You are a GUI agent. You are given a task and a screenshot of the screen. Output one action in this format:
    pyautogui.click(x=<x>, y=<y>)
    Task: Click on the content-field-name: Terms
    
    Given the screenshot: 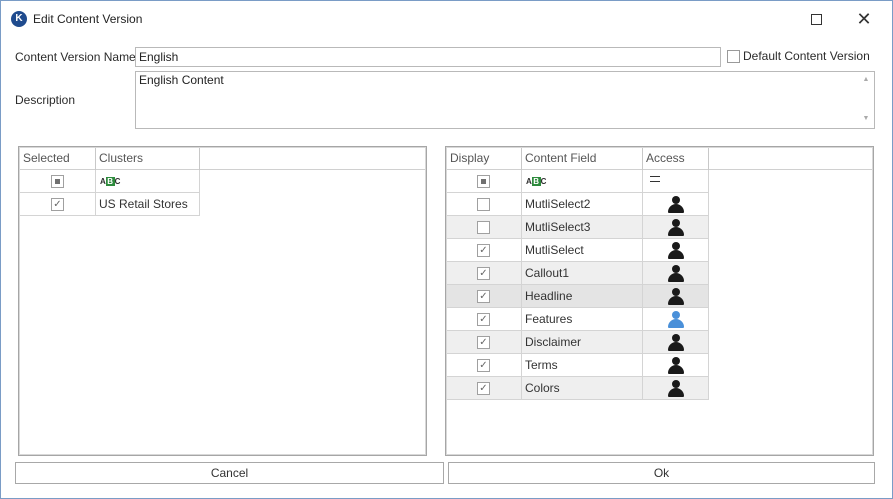 What is the action you would take?
    pyautogui.click(x=582, y=365)
    